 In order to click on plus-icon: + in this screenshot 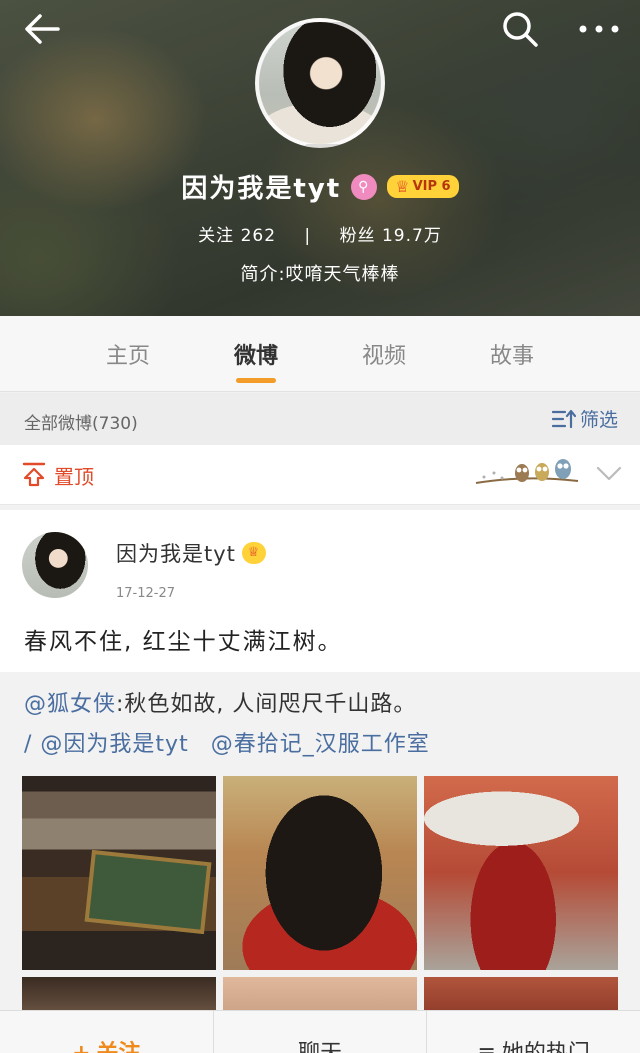, I will do `click(81, 1047)`.